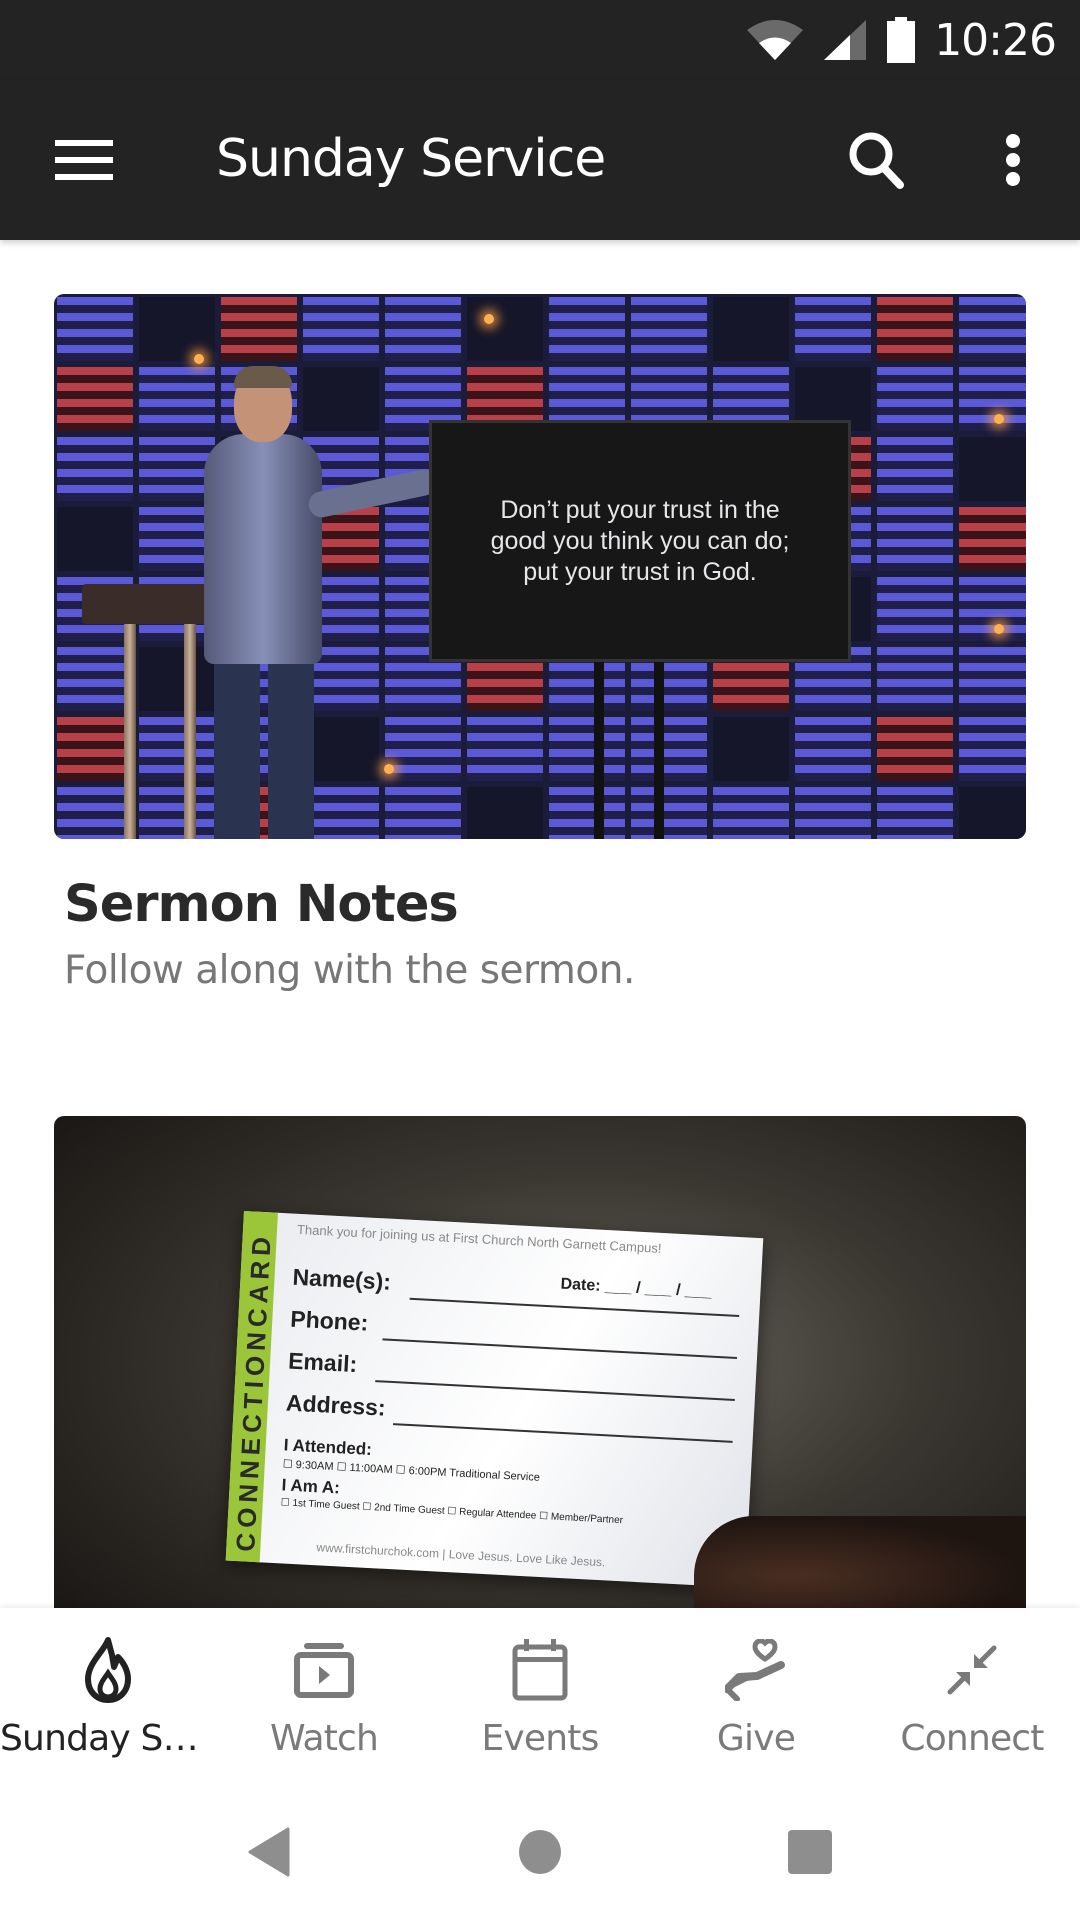 The image size is (1080, 1920). What do you see at coordinates (341, 1279) in the screenshot?
I see `card-field-name: Name(s):` at bounding box center [341, 1279].